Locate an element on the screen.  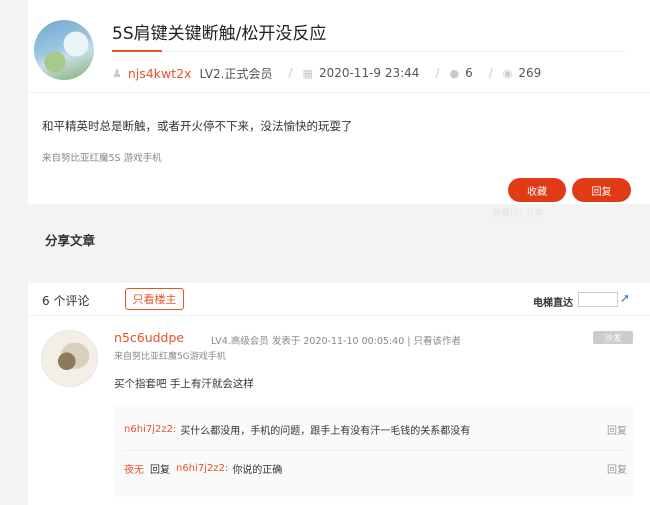
only-host-button: 只看楼主 is located at coordinates (154, 299).